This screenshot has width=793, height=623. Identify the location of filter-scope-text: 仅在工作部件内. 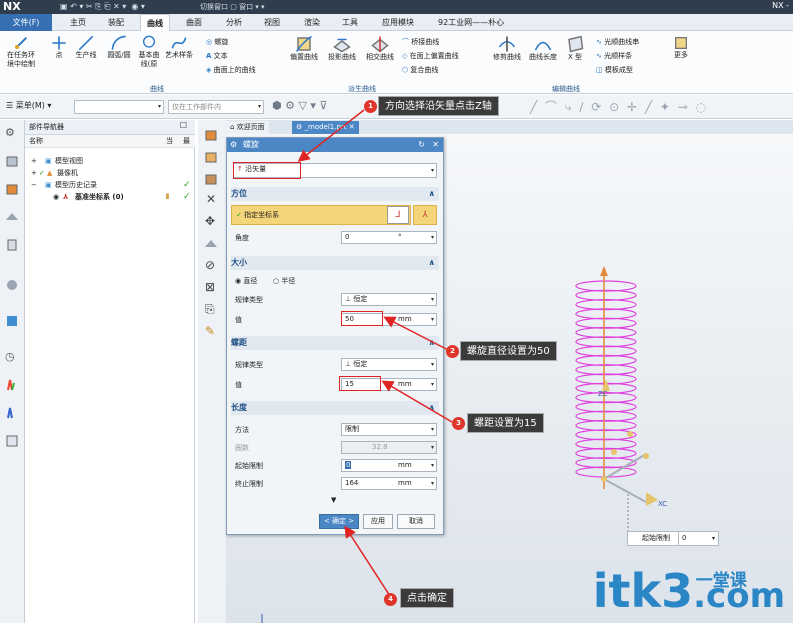
(196, 107).